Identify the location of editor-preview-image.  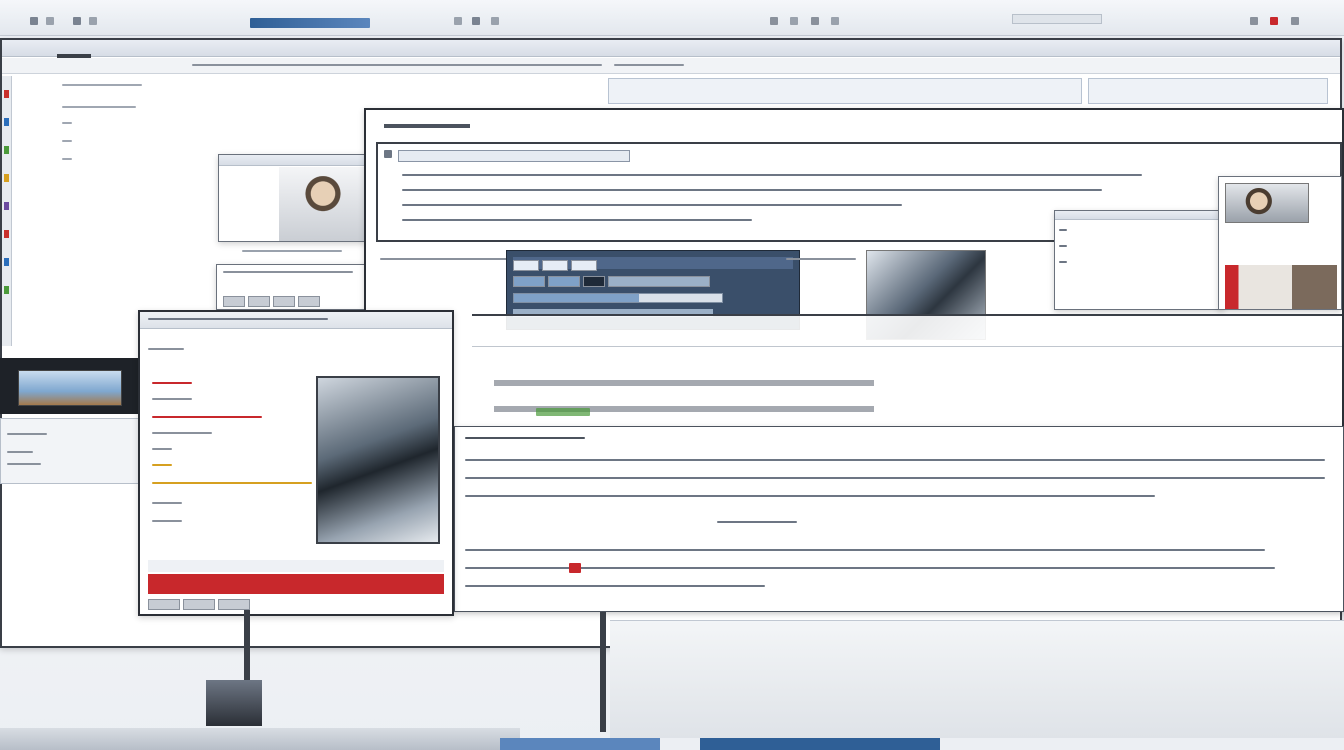
(378, 460).